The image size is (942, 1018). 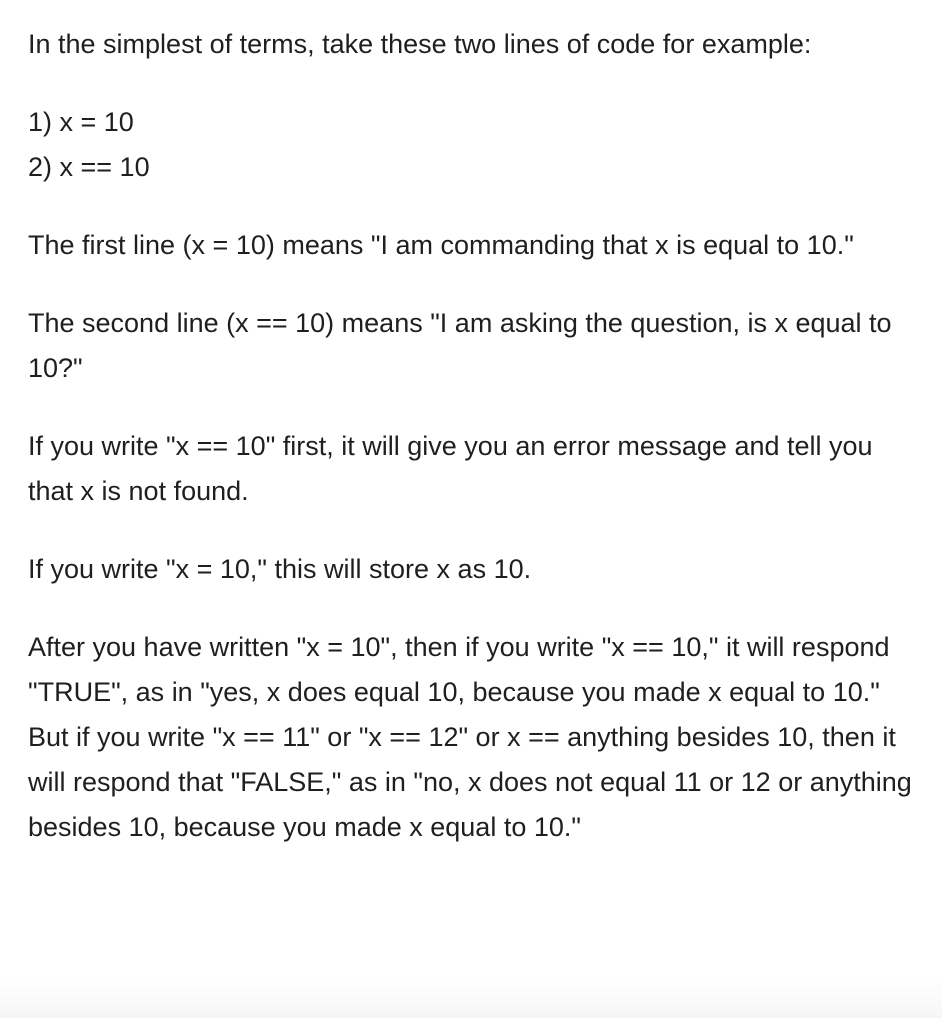 What do you see at coordinates (471, 998) in the screenshot?
I see `bottom-fade-overlay` at bounding box center [471, 998].